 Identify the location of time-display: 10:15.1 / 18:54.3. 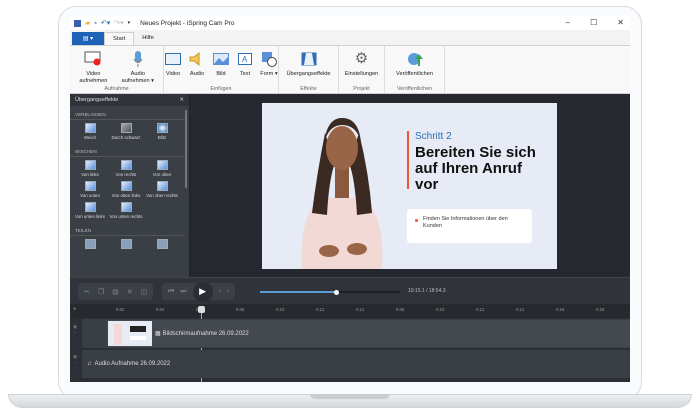
(427, 291).